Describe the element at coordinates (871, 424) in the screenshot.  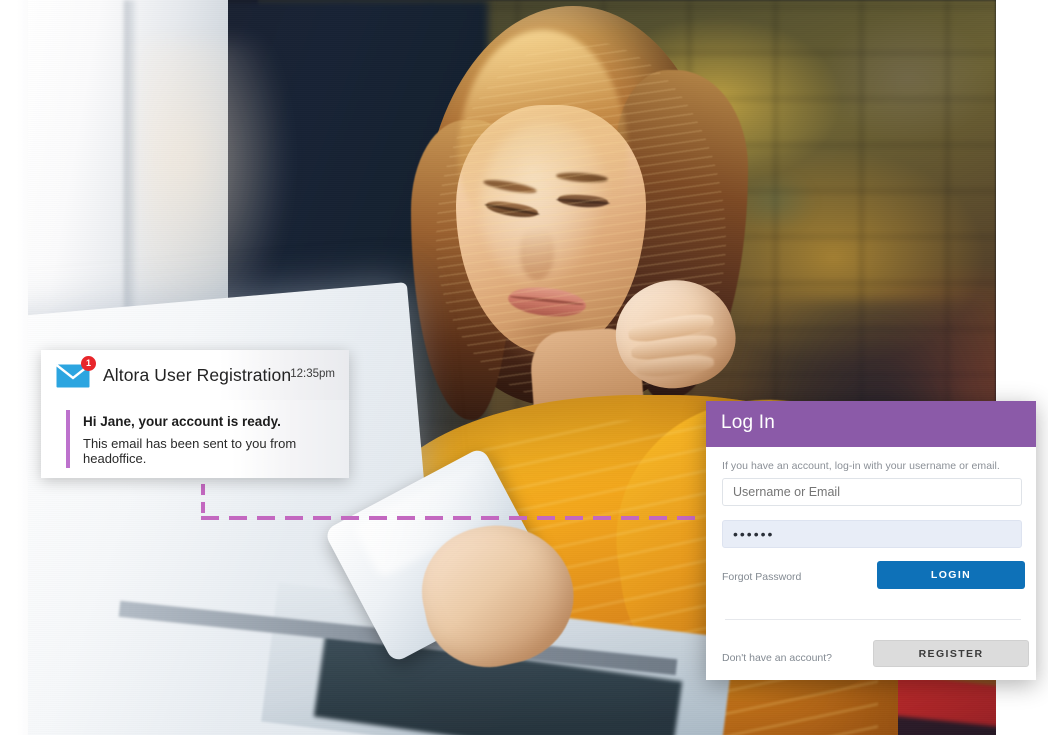
I see `login-panel-header: Log In` at that location.